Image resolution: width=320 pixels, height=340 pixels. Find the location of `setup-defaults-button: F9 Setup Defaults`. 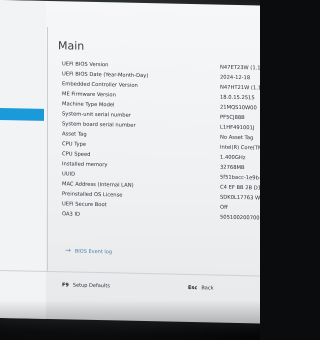

setup-defaults-button: F9 Setup Defaults is located at coordinates (86, 285).